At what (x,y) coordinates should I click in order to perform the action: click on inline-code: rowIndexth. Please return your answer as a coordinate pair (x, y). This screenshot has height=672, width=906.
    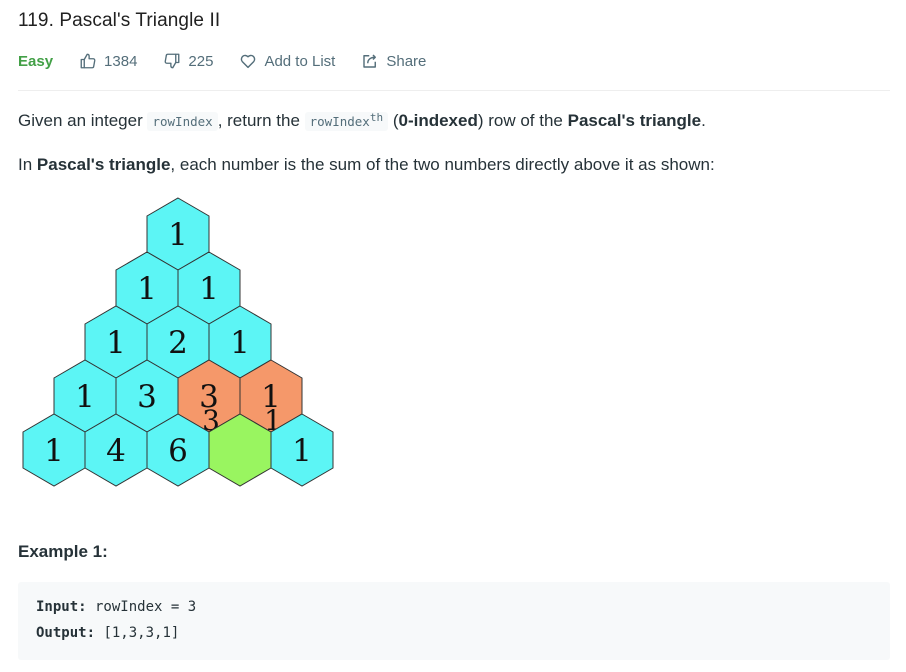
    Looking at the image, I should click on (346, 121).